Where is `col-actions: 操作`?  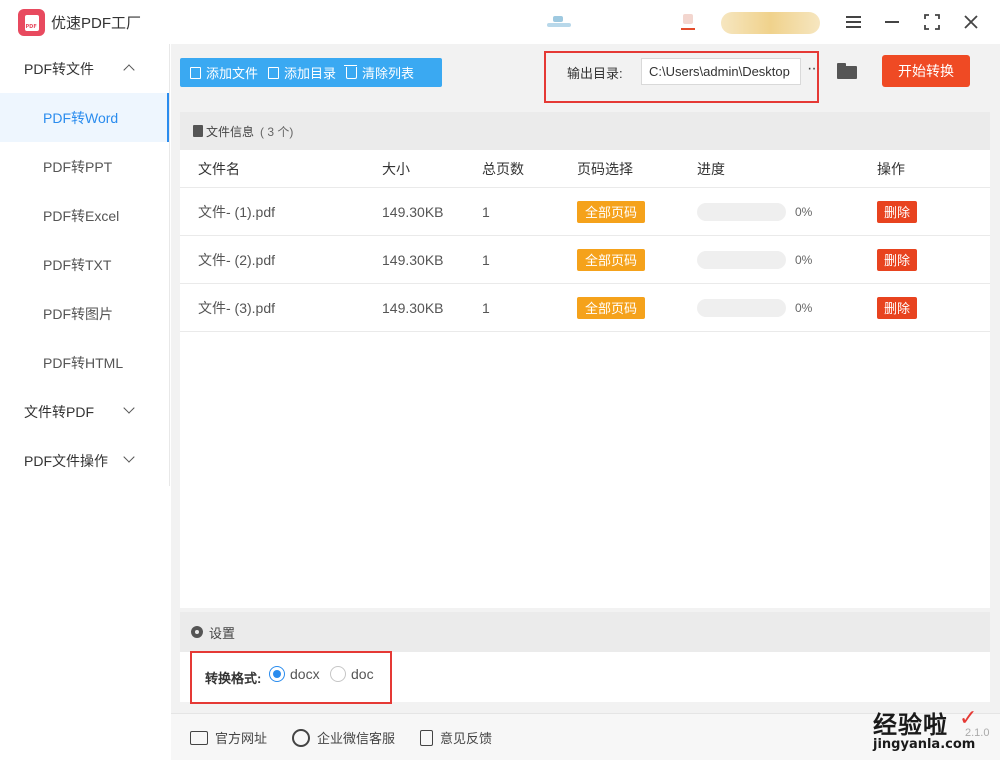 col-actions: 操作 is located at coordinates (891, 168).